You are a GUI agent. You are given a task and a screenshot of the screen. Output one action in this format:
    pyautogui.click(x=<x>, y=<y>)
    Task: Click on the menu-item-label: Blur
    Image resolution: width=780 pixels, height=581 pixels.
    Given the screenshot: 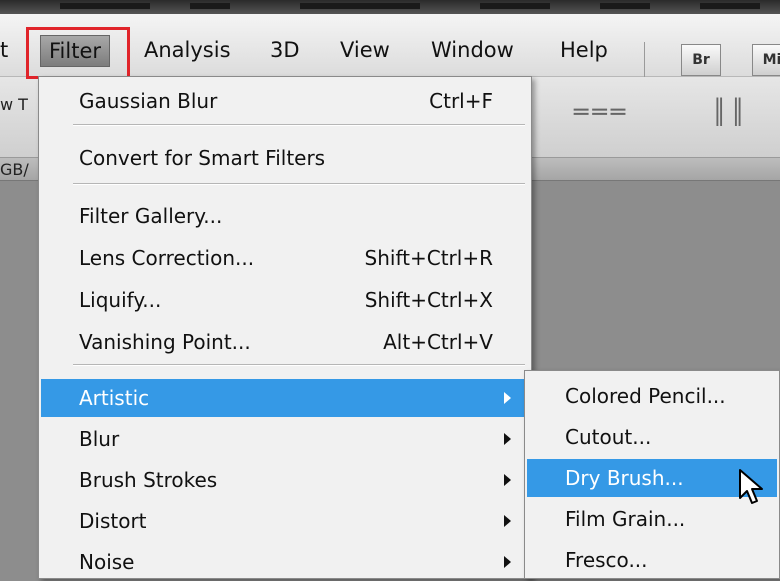 What is the action you would take?
    pyautogui.click(x=99, y=439)
    